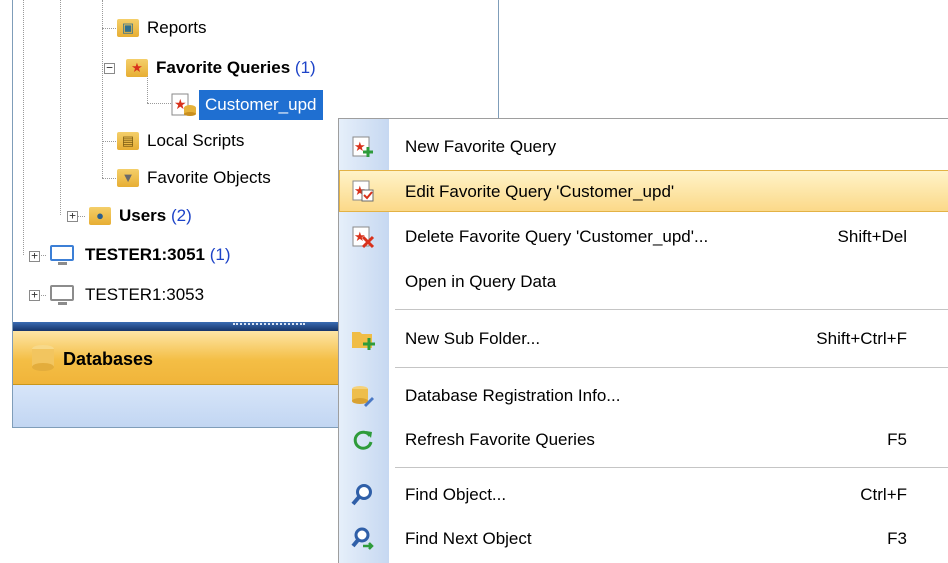 Image resolution: width=948 pixels, height=563 pixels. Describe the element at coordinates (362, 146) in the screenshot. I see `new-favorite-query-icon: ★` at that location.